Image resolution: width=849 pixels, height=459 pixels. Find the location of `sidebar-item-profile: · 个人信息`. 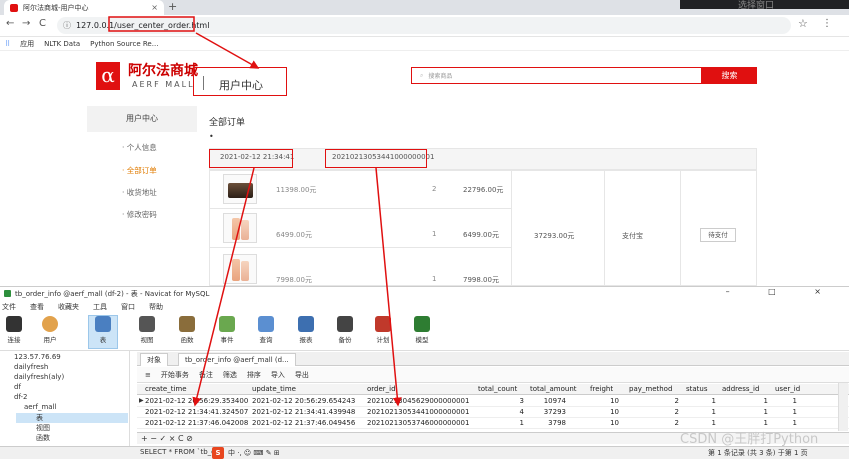

sidebar-item-profile: · 个人信息 is located at coordinates (139, 147).